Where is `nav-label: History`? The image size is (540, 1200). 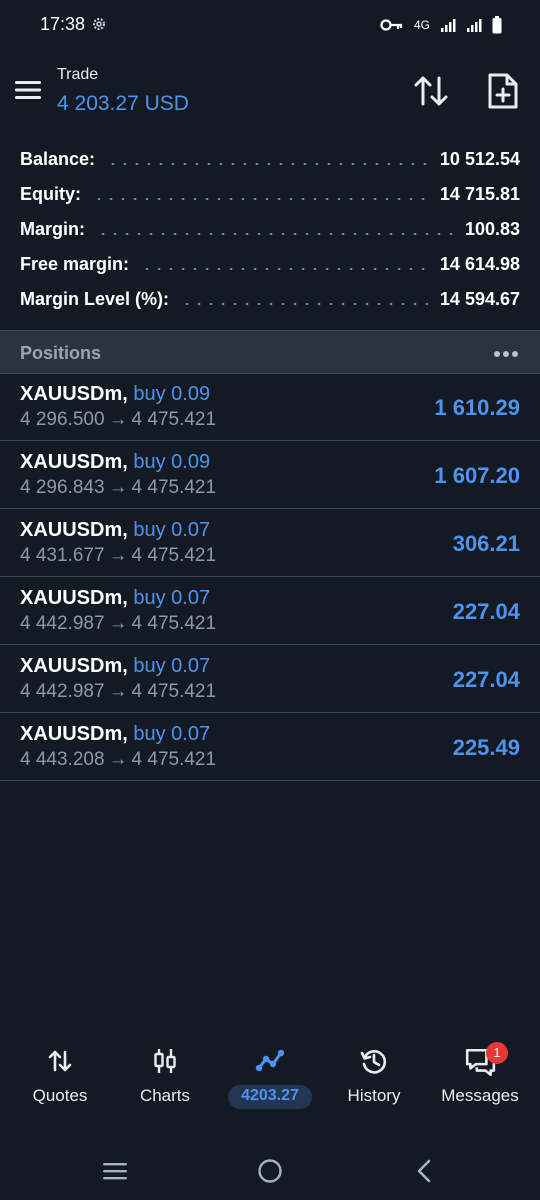 nav-label: History is located at coordinates (374, 1095).